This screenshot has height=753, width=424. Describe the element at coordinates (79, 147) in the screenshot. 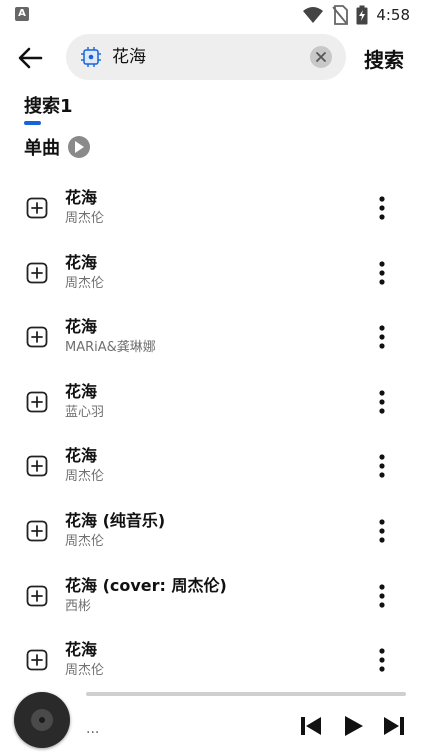

I see `play-all-icon` at that location.